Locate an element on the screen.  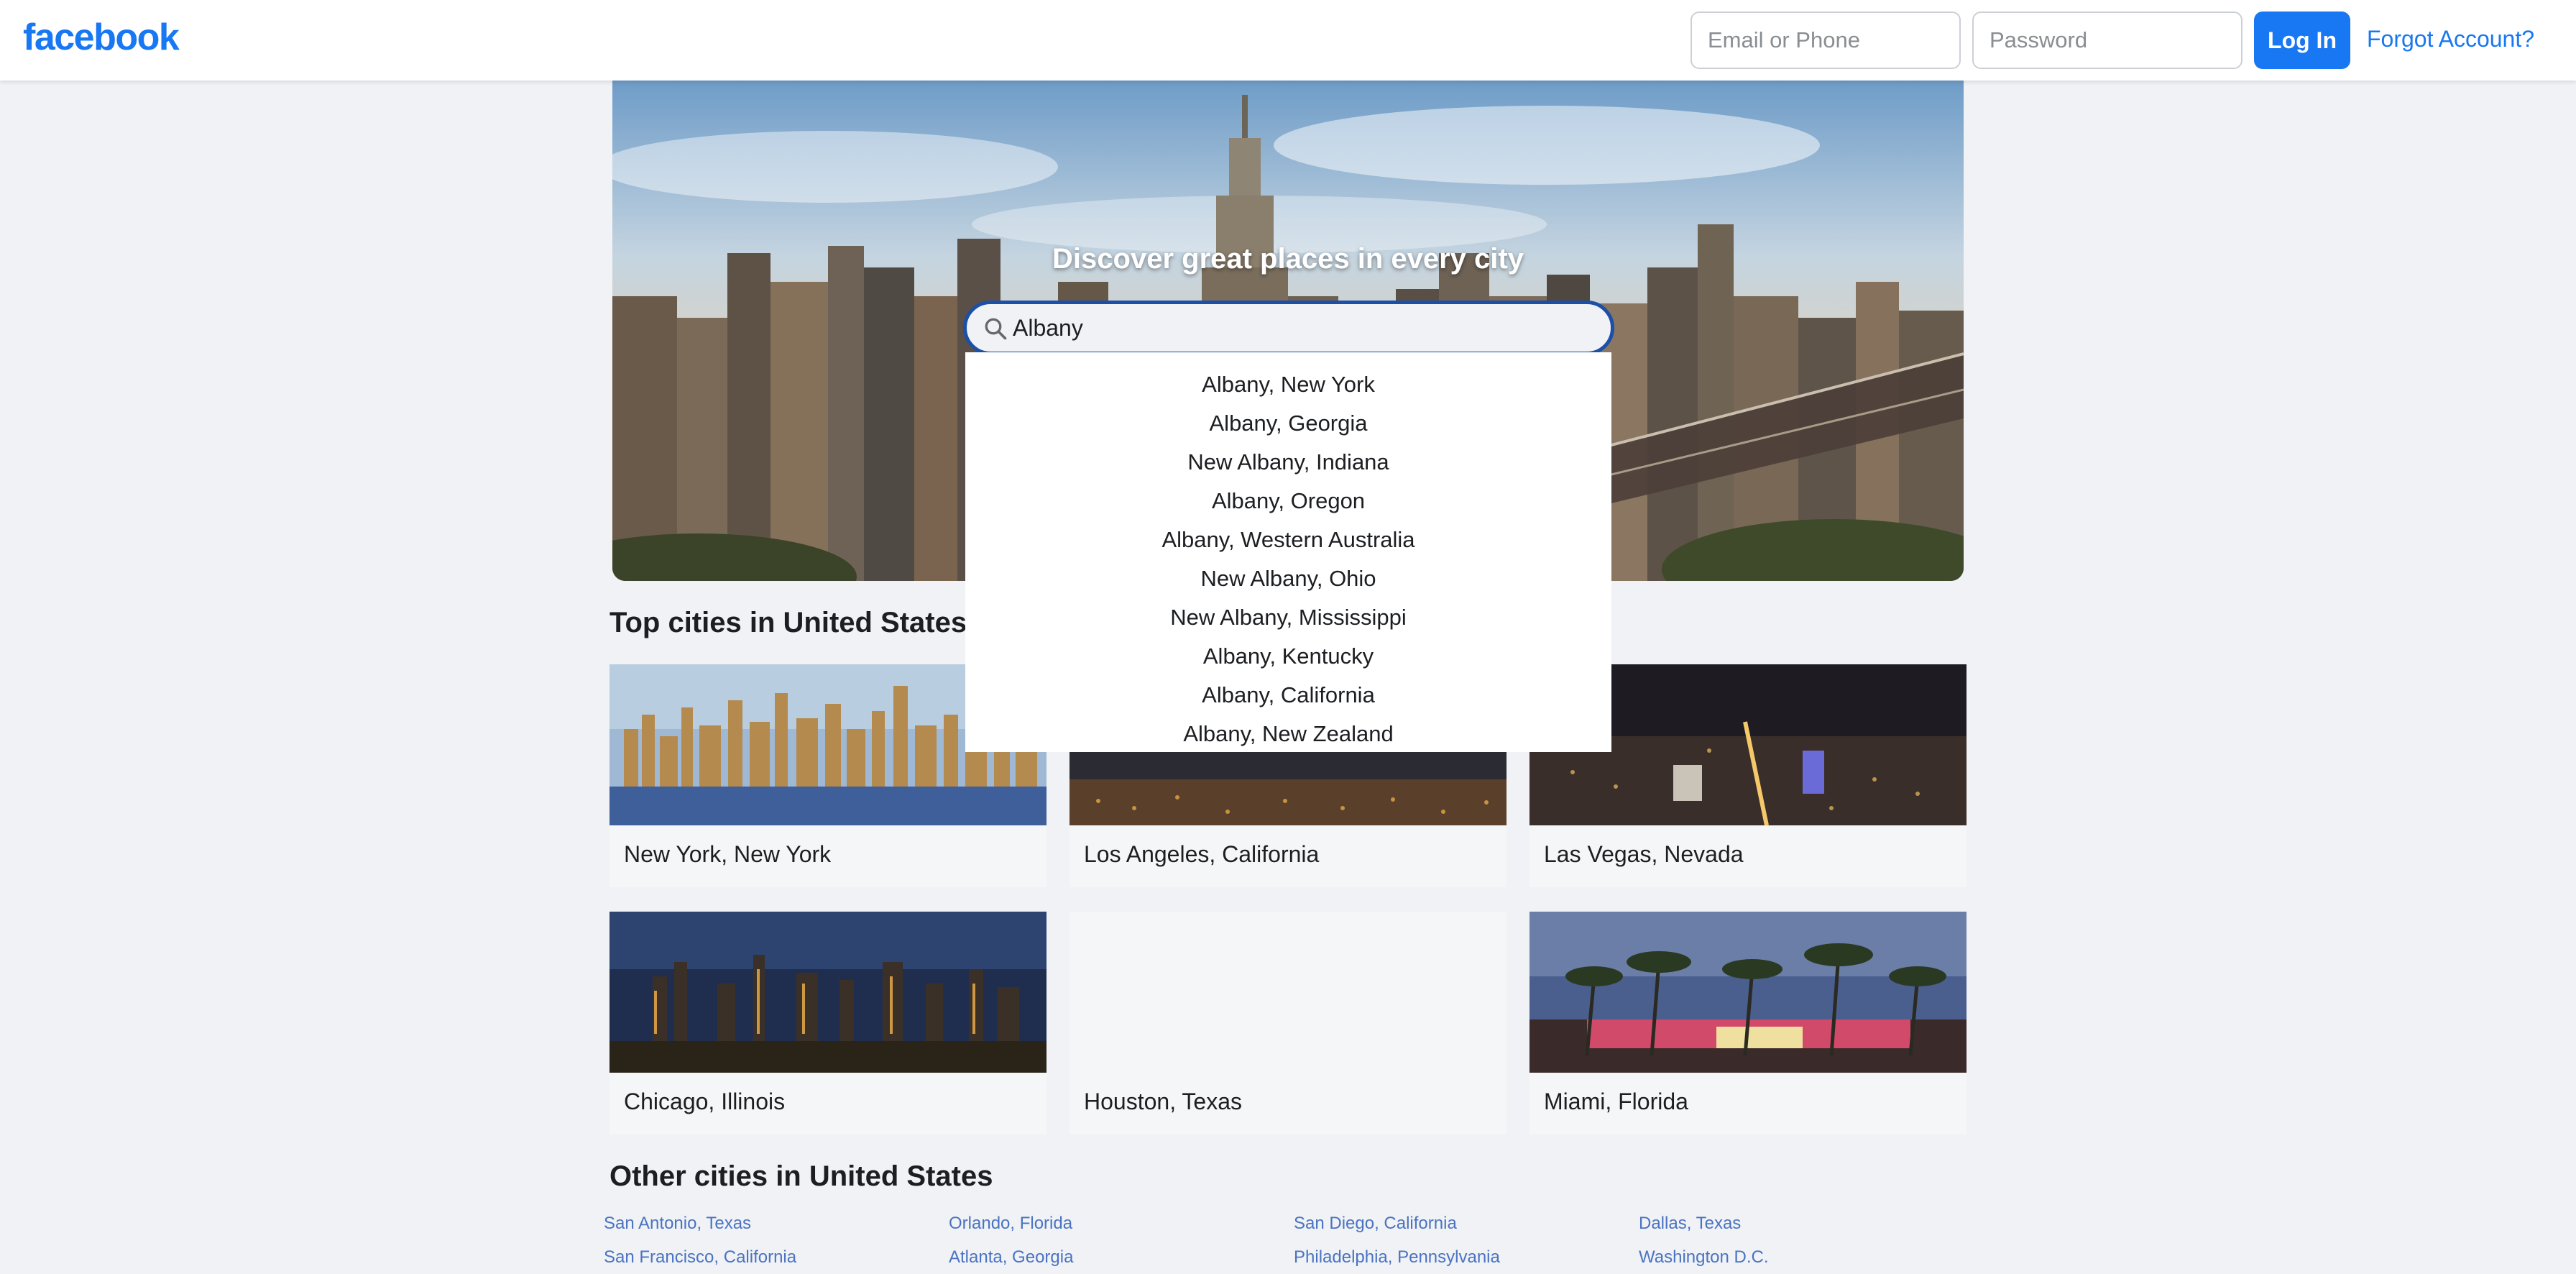
suggestion-item: New Albany, Mississippi is located at coordinates (1288, 621).